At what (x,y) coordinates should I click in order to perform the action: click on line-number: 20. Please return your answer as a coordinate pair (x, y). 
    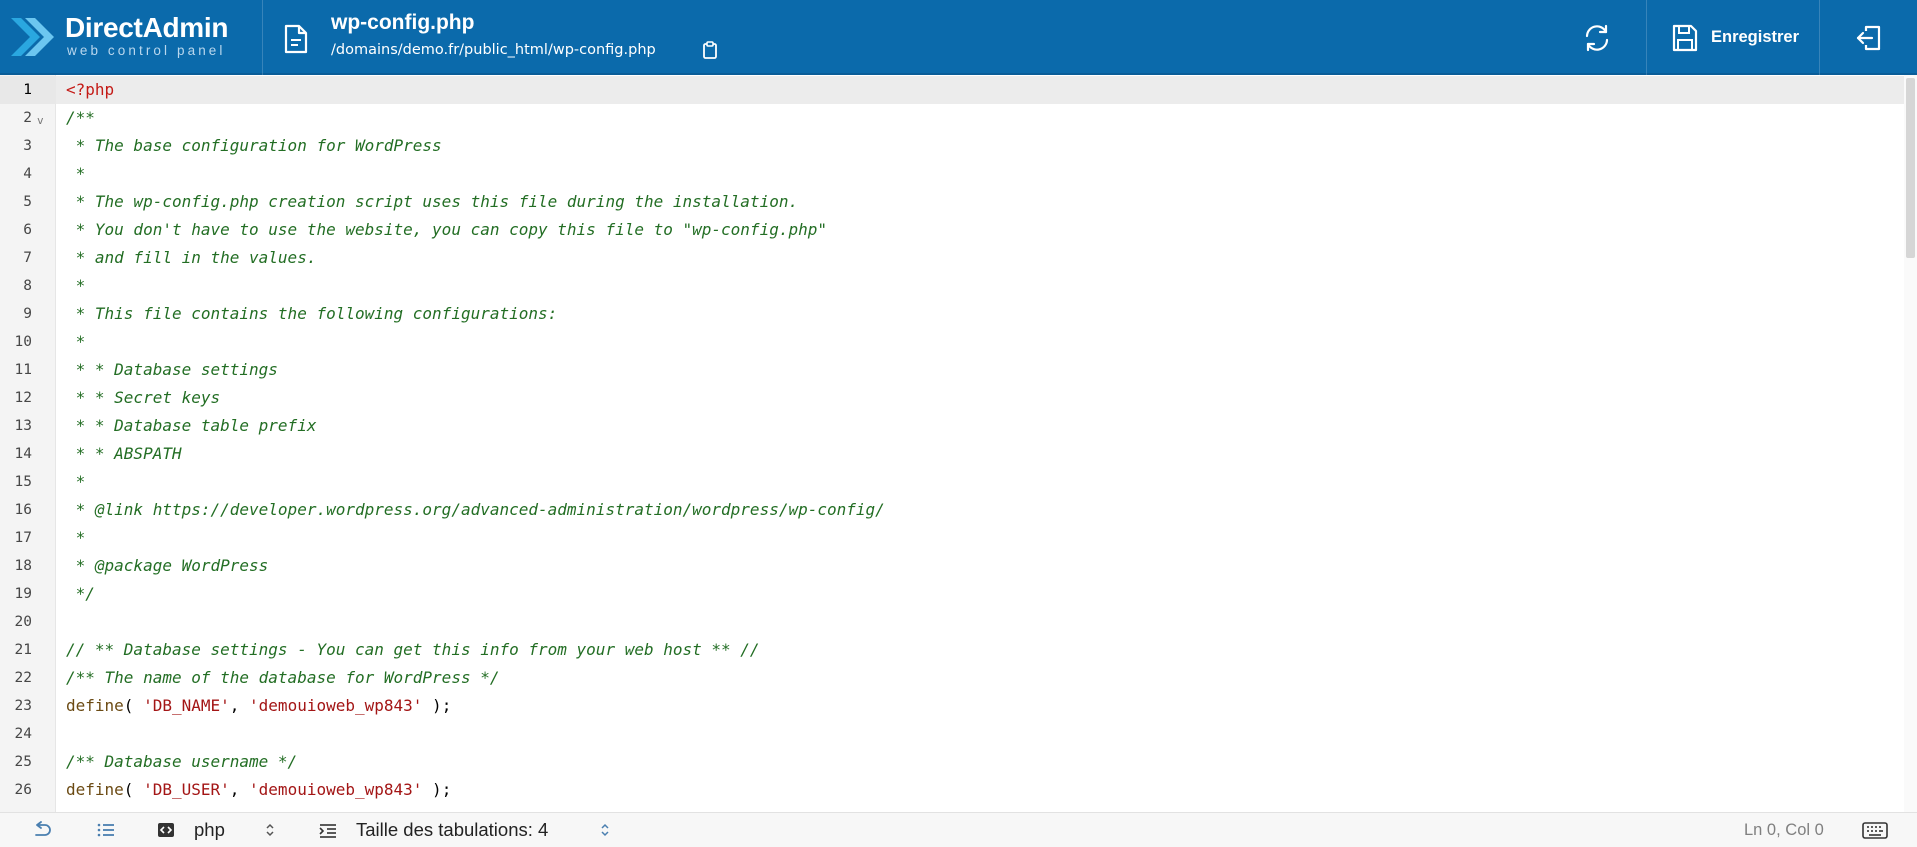
    Looking at the image, I should click on (28, 622).